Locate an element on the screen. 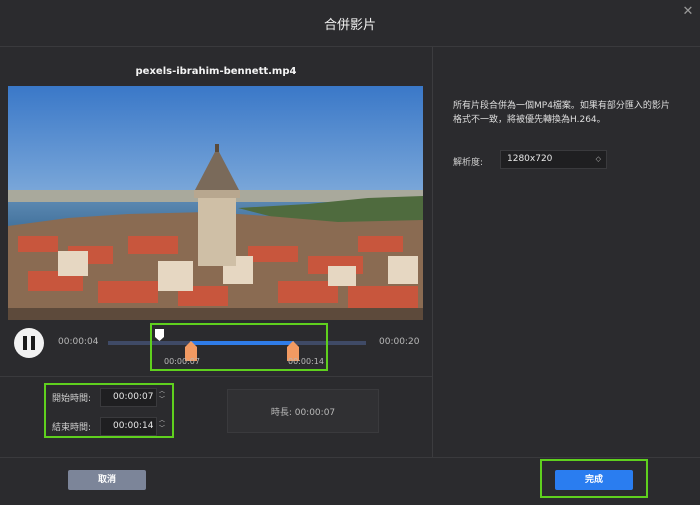 This screenshot has height=505, width=700. pause-icon-bar is located at coordinates (33, 343).